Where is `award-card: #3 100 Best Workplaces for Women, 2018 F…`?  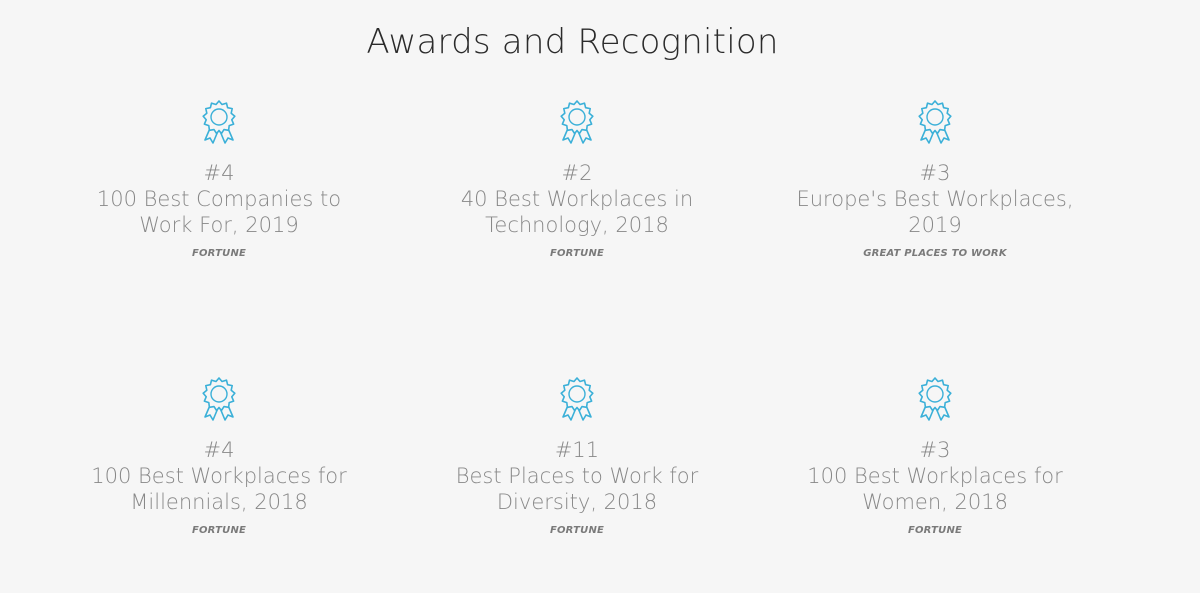 award-card: #3 100 Best Workplaces for Women, 2018 F… is located at coordinates (935, 456).